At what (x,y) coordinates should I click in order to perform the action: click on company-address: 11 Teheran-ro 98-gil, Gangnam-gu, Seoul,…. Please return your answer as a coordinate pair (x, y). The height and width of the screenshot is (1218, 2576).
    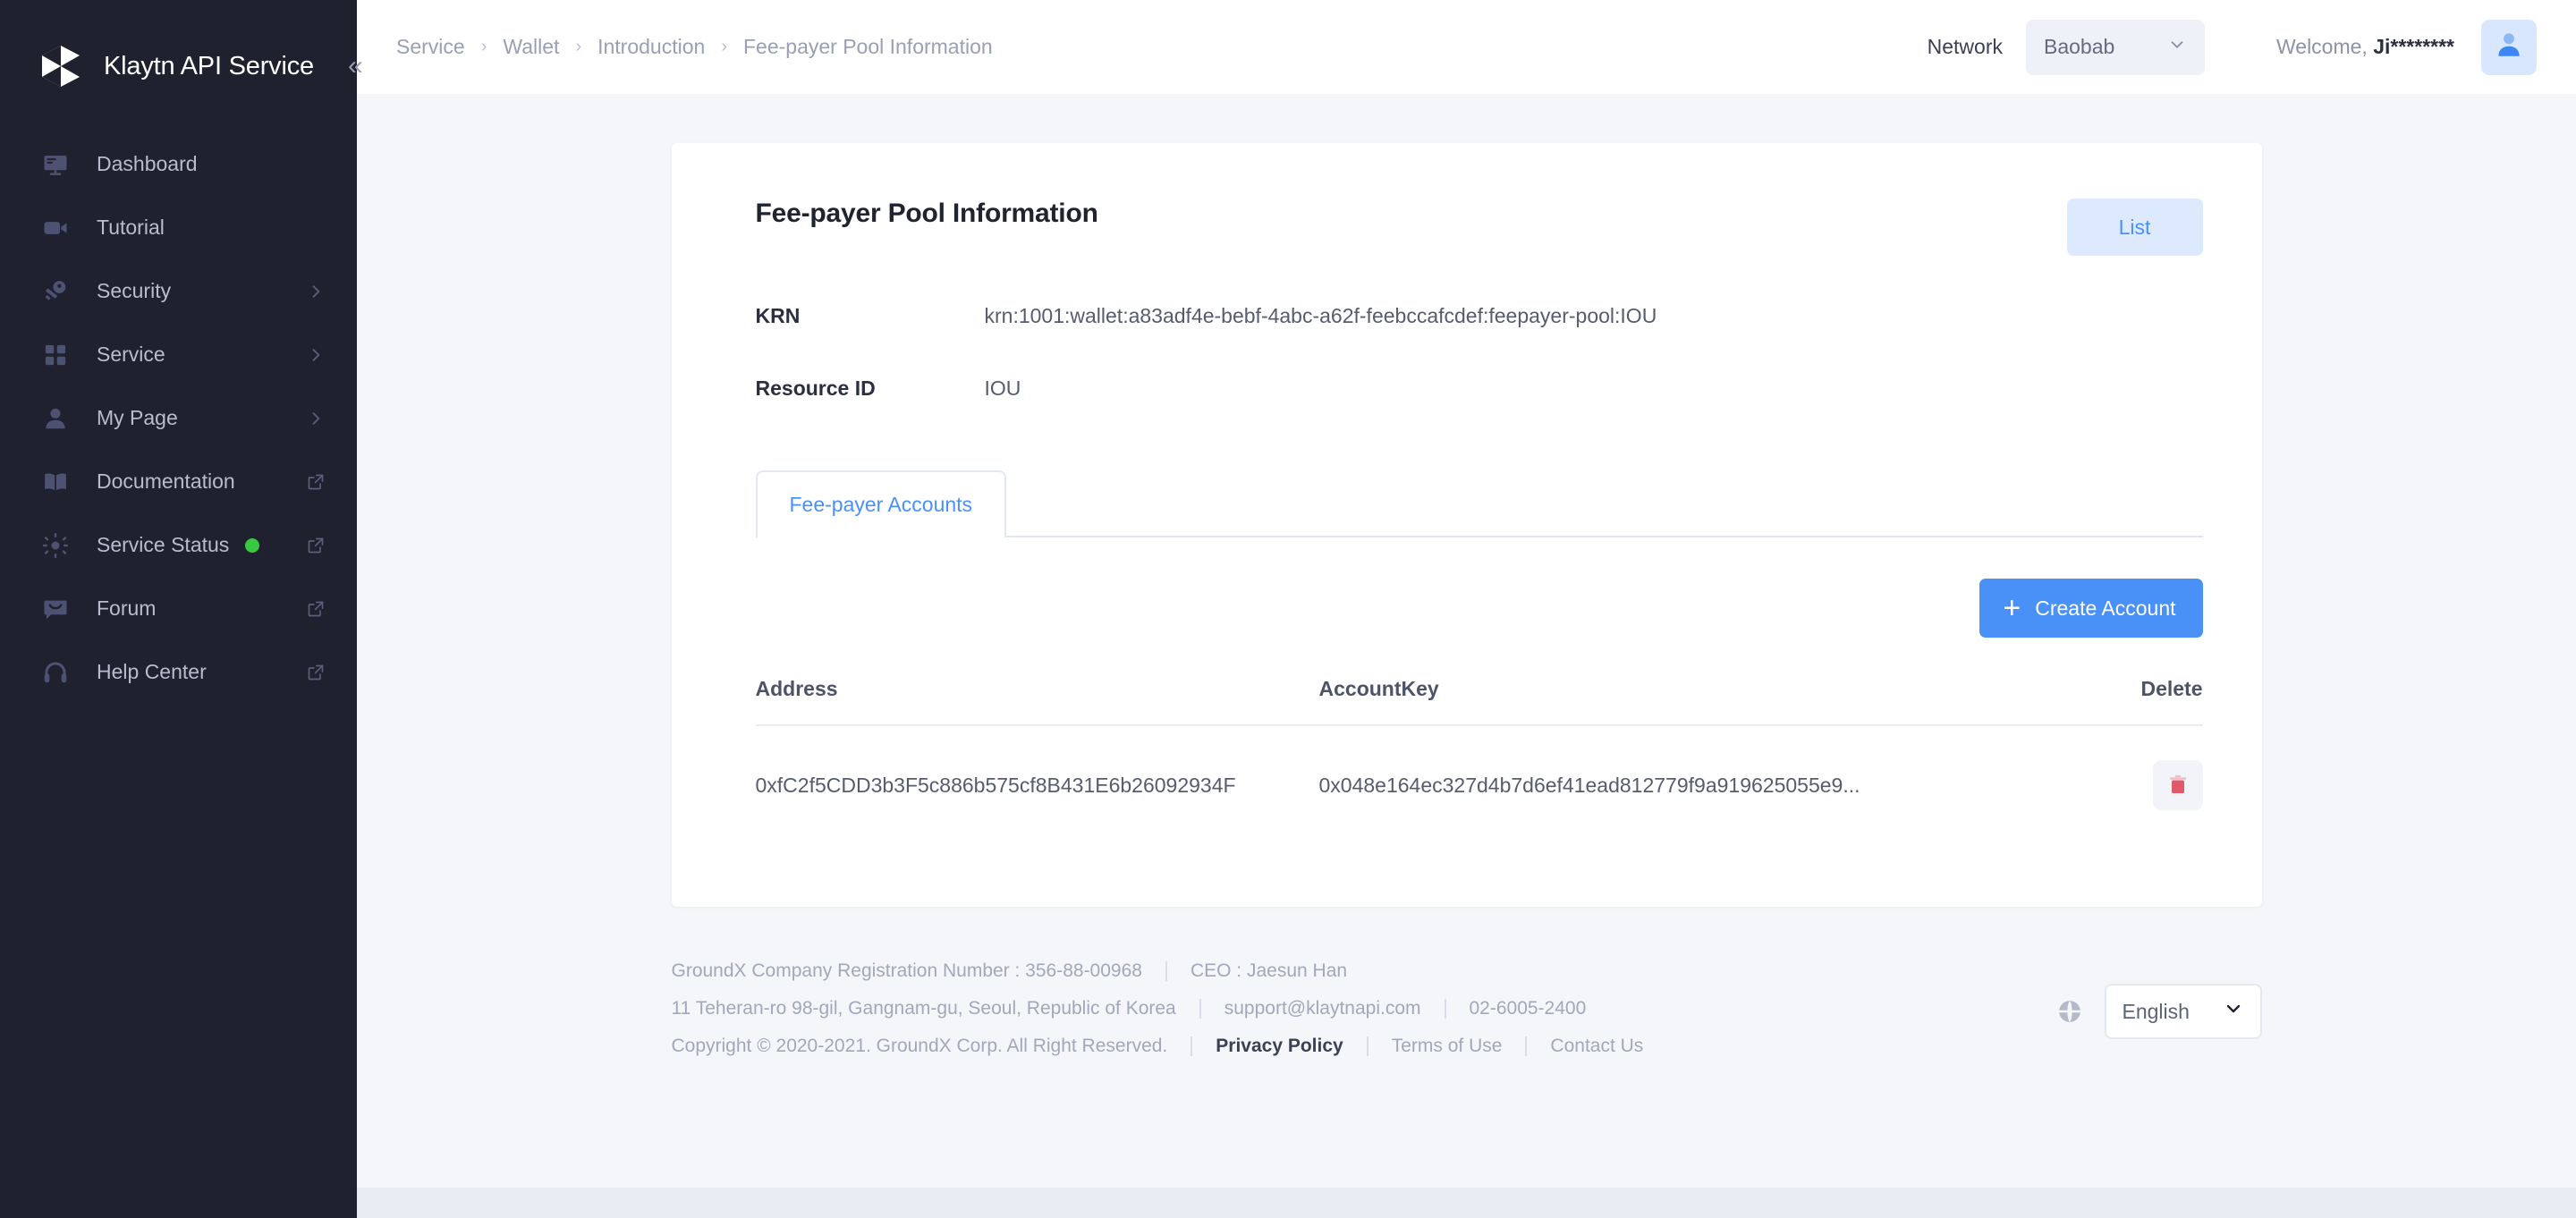
    Looking at the image, I should click on (923, 1009).